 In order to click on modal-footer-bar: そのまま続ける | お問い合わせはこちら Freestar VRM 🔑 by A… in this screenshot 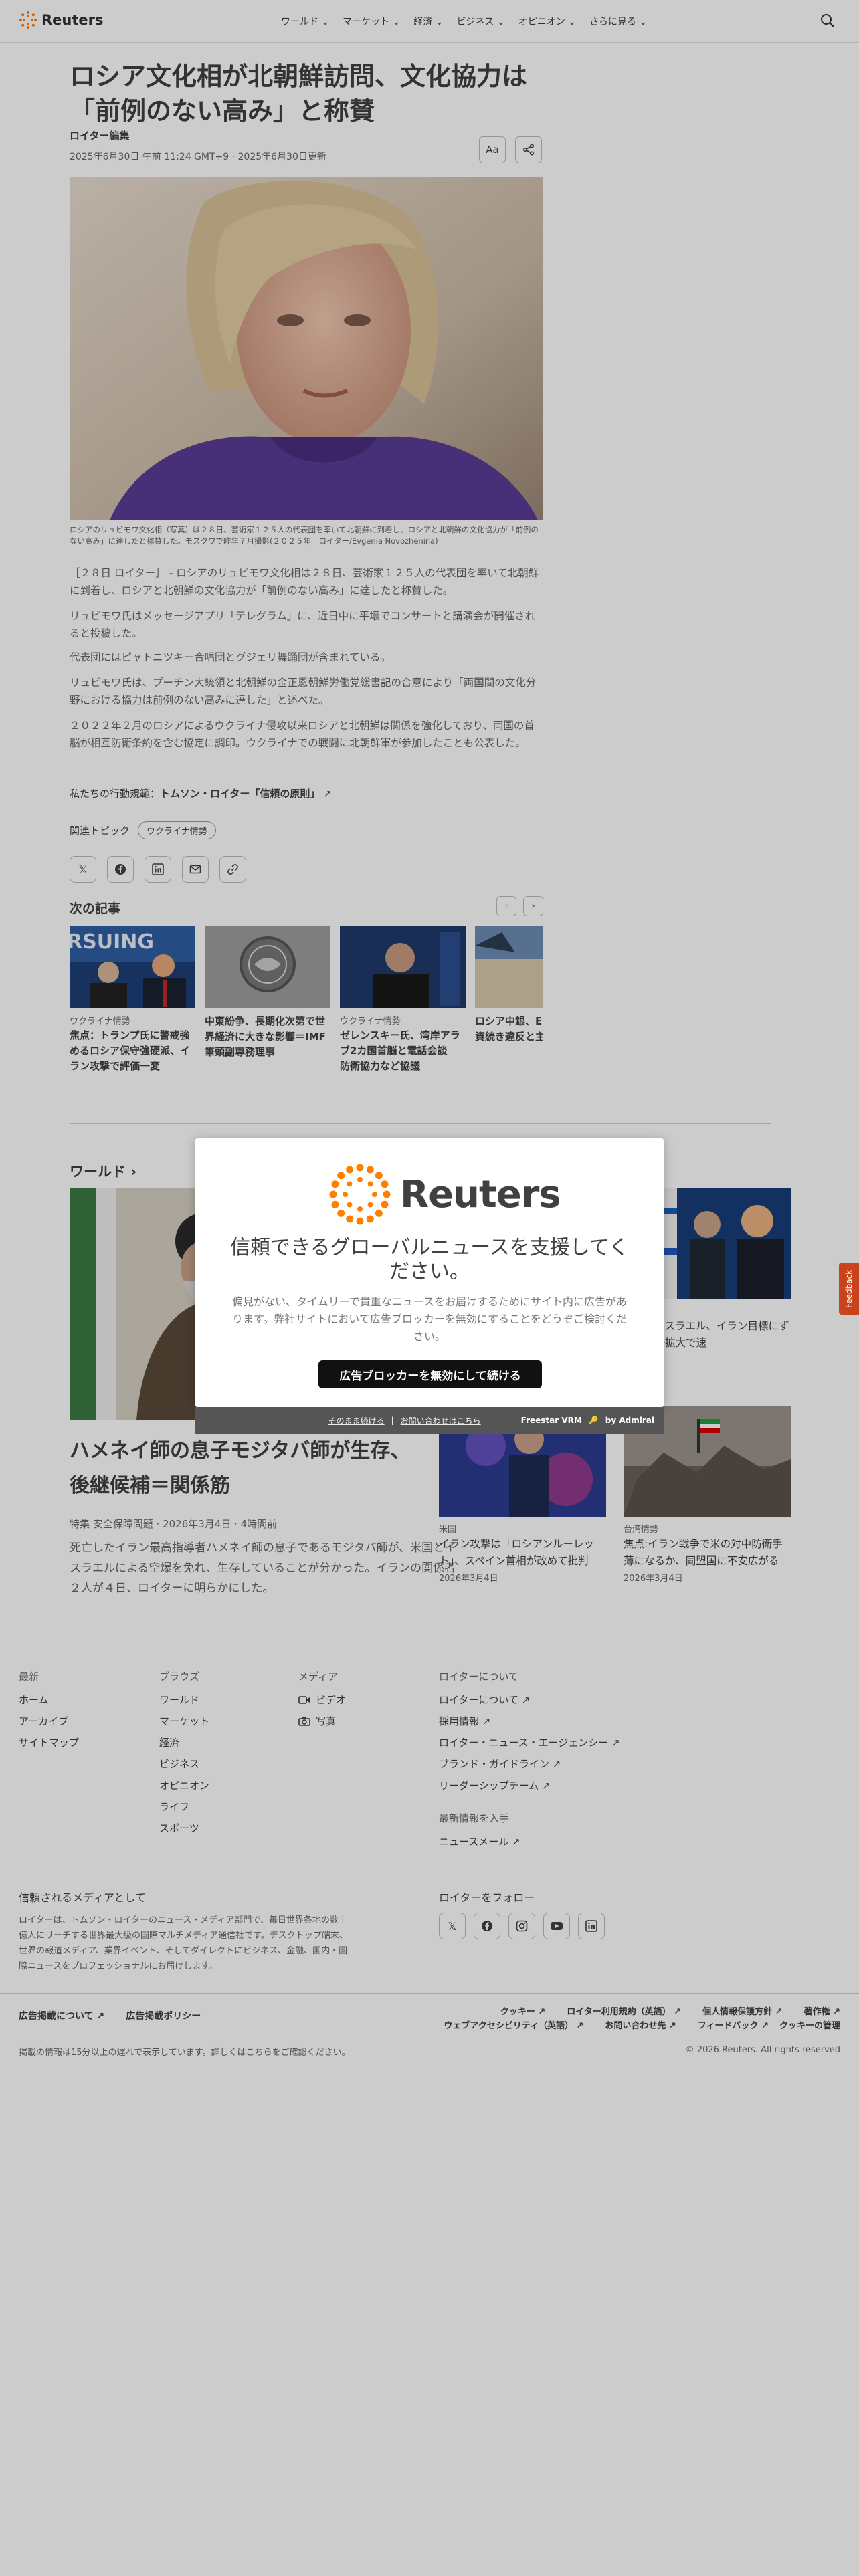, I will do `click(429, 1420)`.